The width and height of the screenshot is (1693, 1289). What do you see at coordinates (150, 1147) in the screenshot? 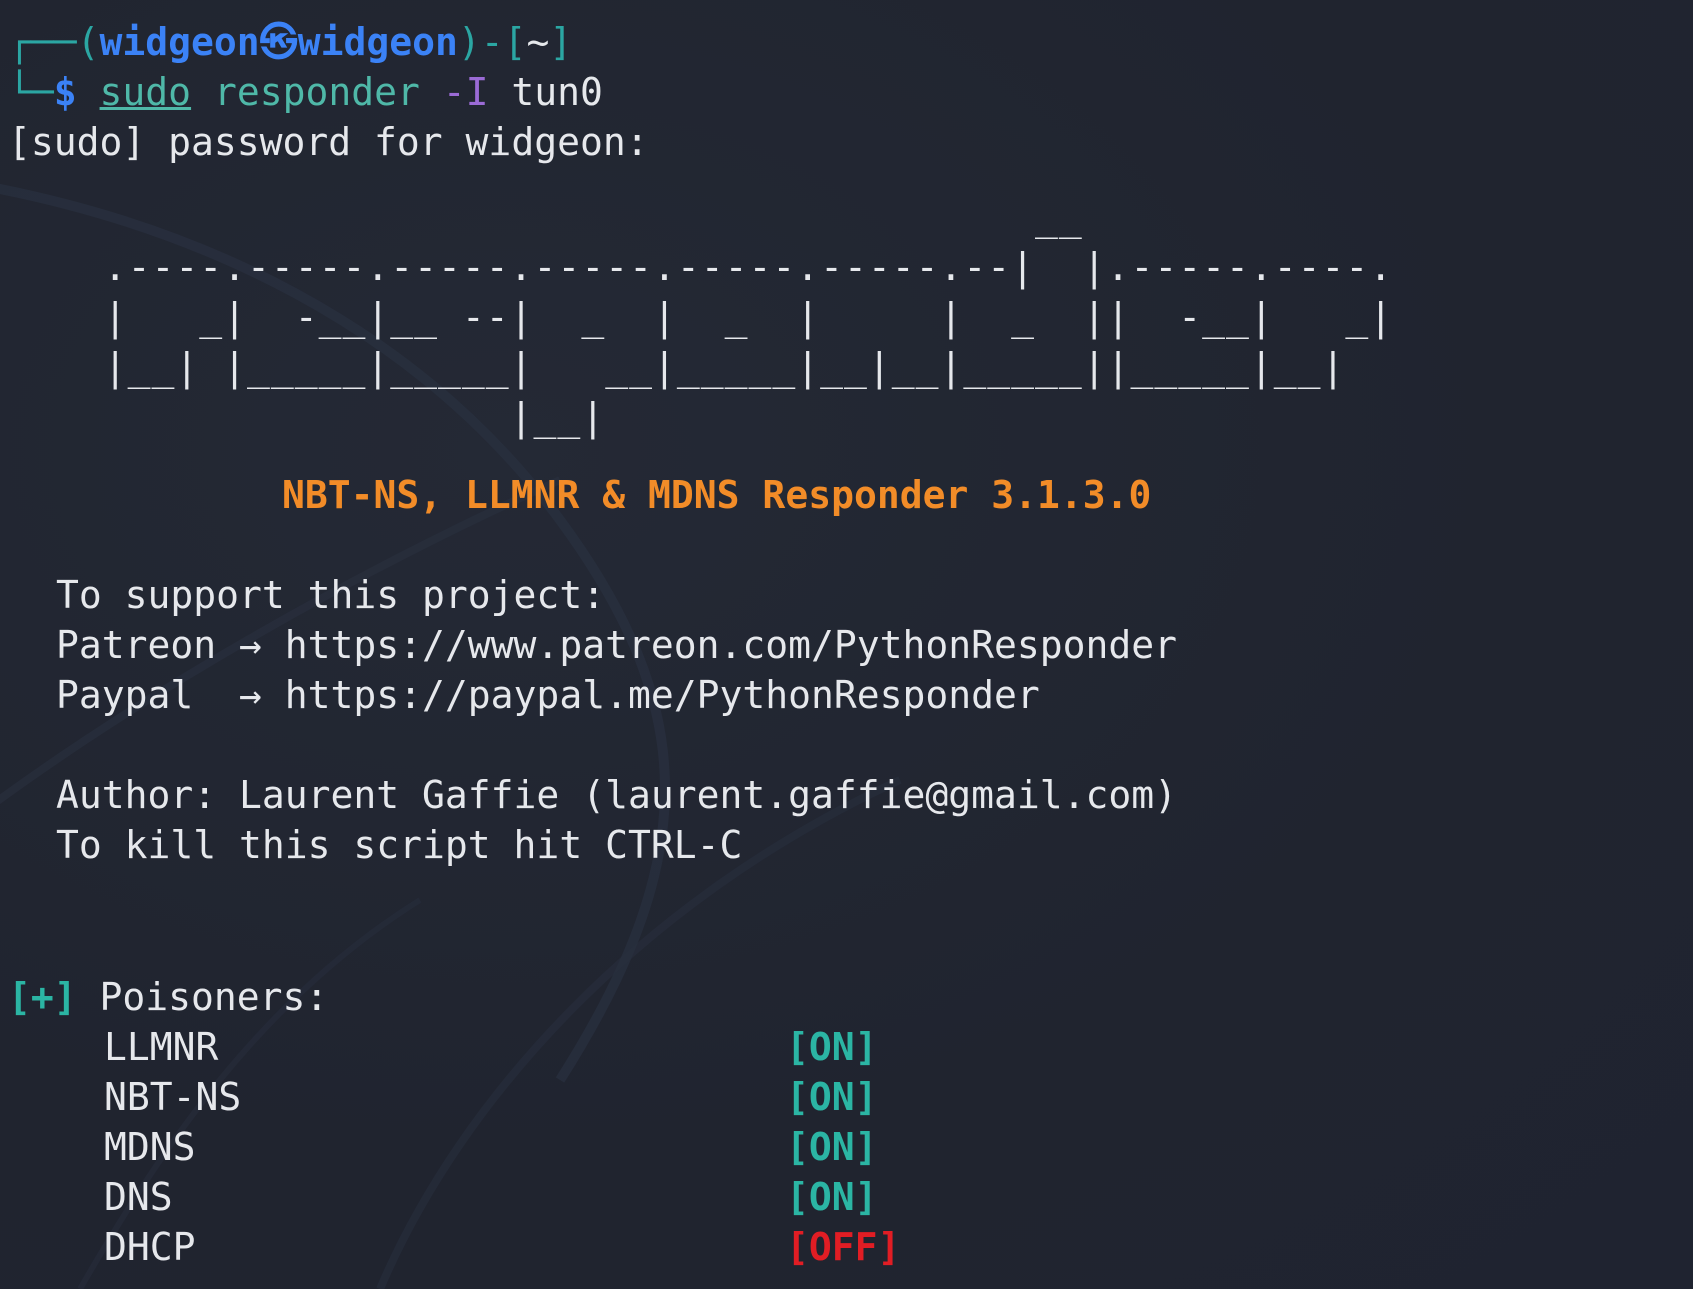
I see `poisoner-name: MDNS` at bounding box center [150, 1147].